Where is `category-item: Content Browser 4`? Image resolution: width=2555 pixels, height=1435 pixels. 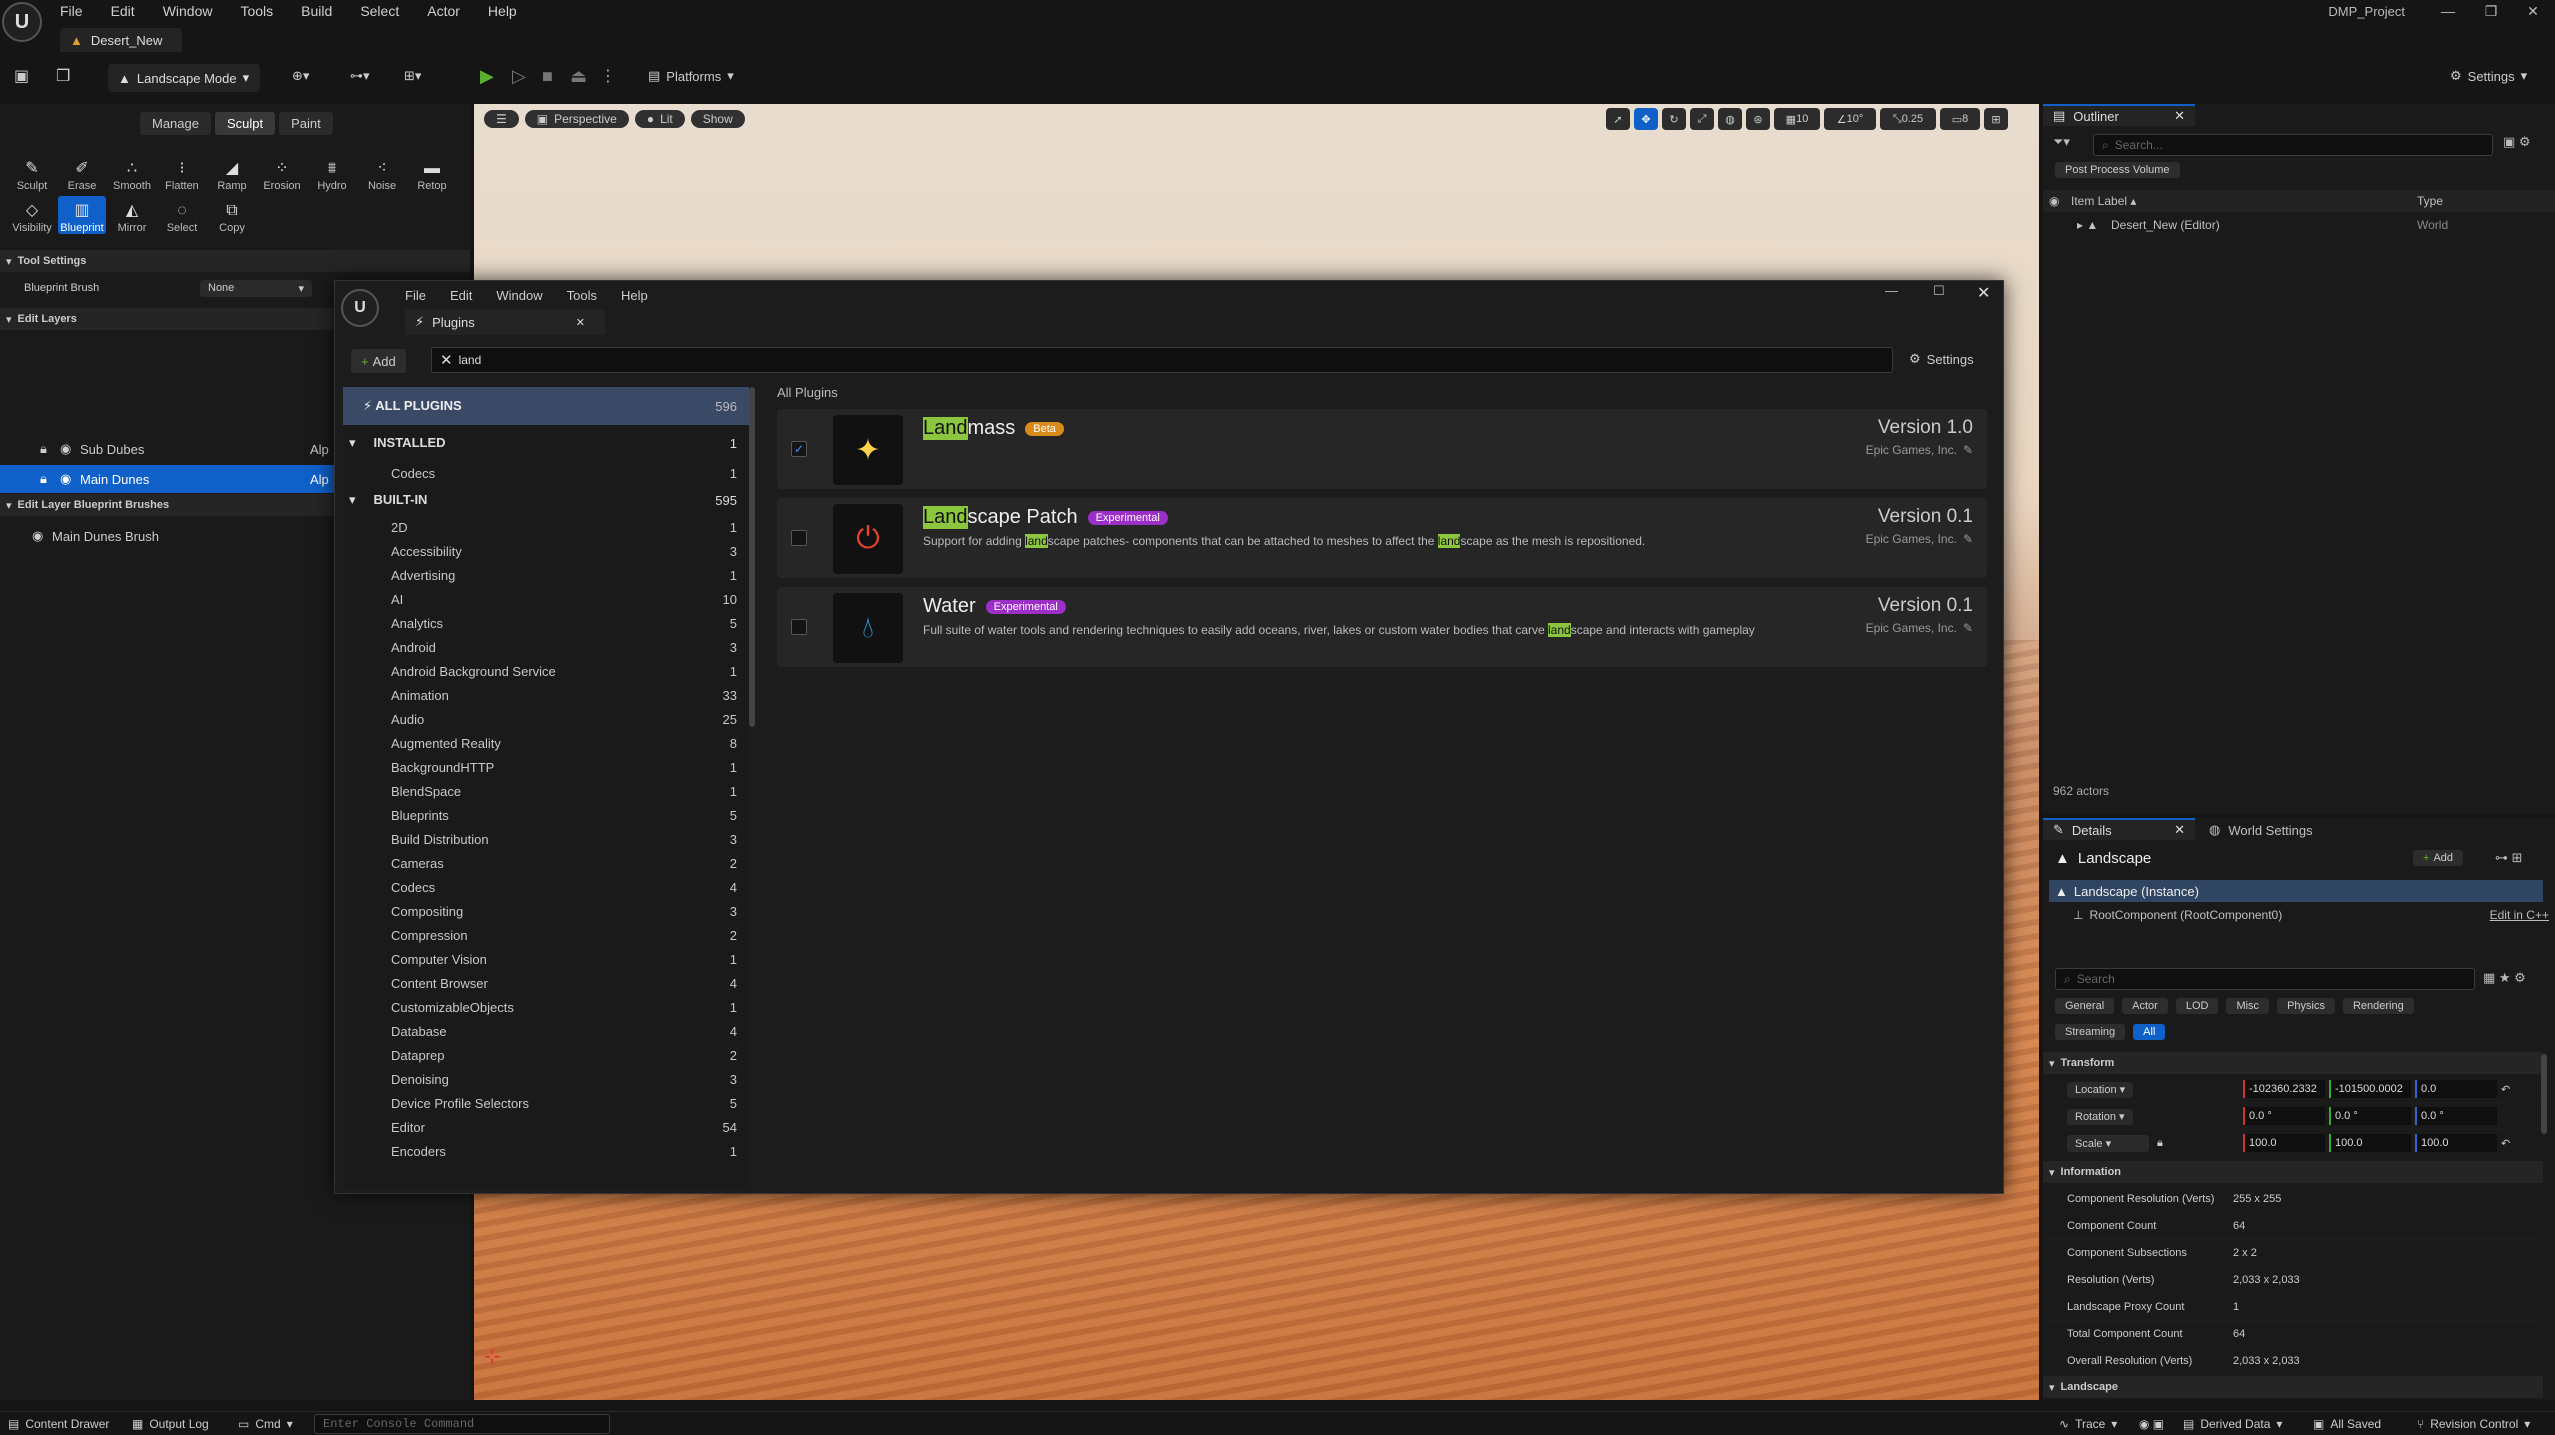 category-item: Content Browser 4 is located at coordinates (546, 983).